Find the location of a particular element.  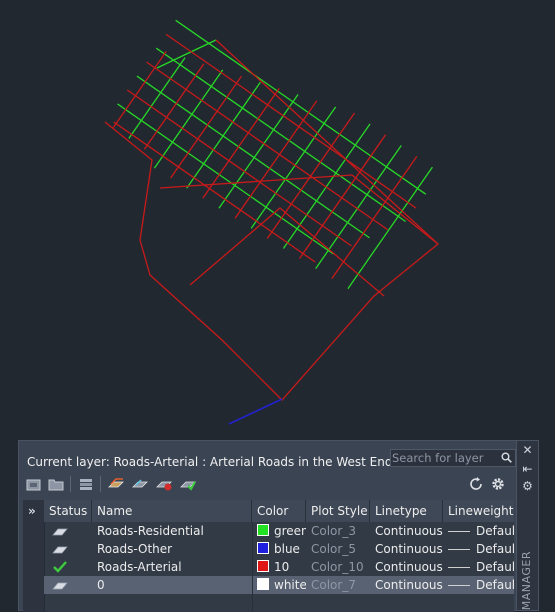

layer-row: Roads-Other blue Color_5 Continuous Default is located at coordinates (279, 549).